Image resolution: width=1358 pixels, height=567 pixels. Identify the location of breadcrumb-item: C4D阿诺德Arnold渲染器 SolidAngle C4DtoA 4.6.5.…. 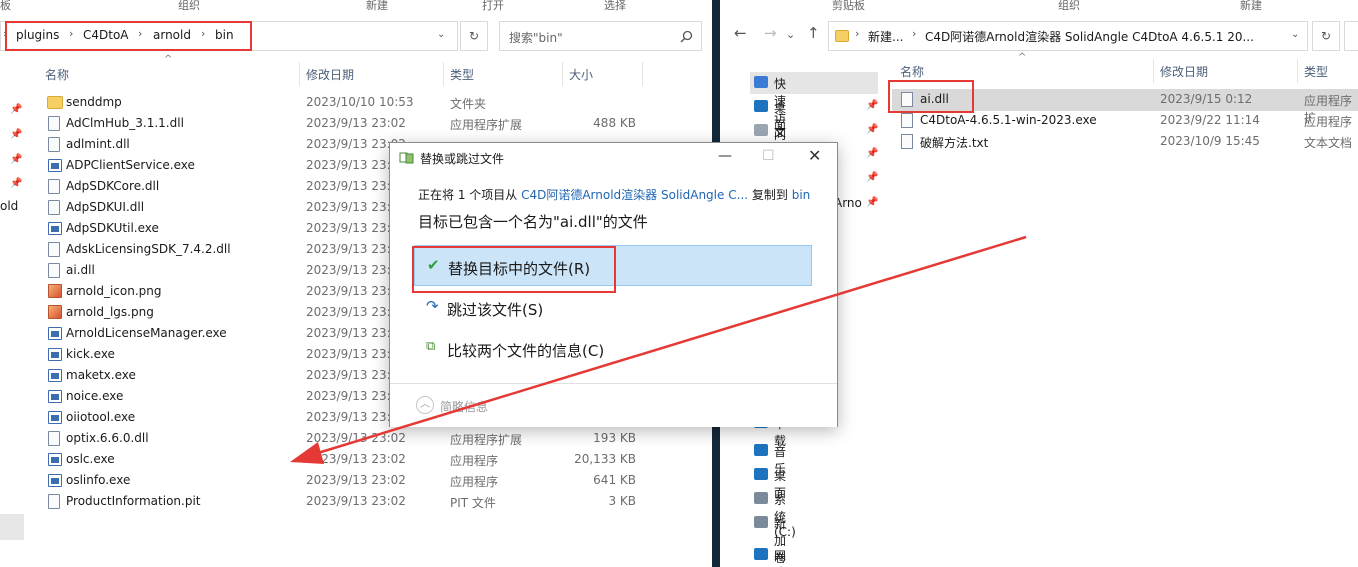
(1089, 36).